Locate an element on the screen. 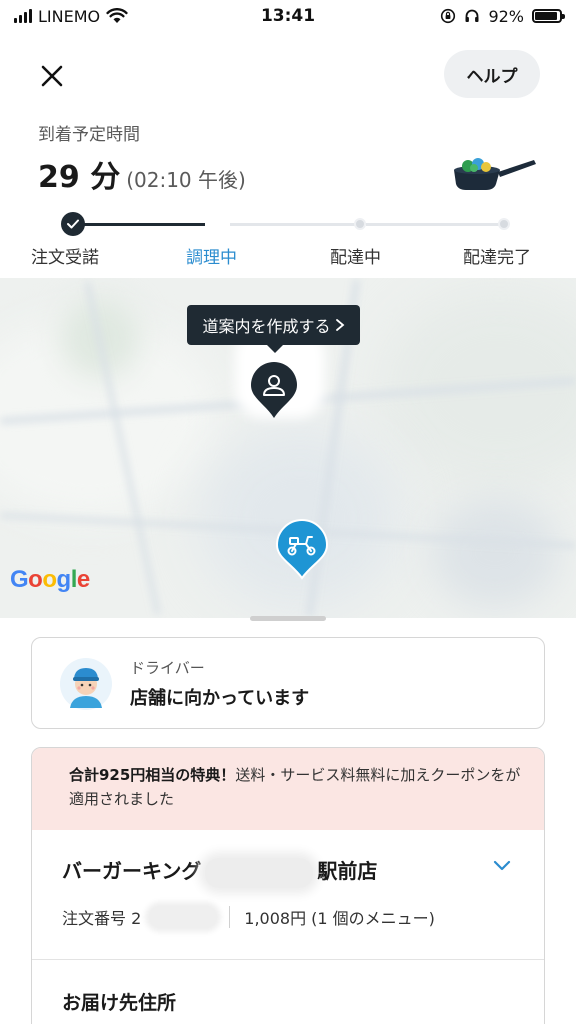  eta-label: 到着予定時間 is located at coordinates (89, 135).